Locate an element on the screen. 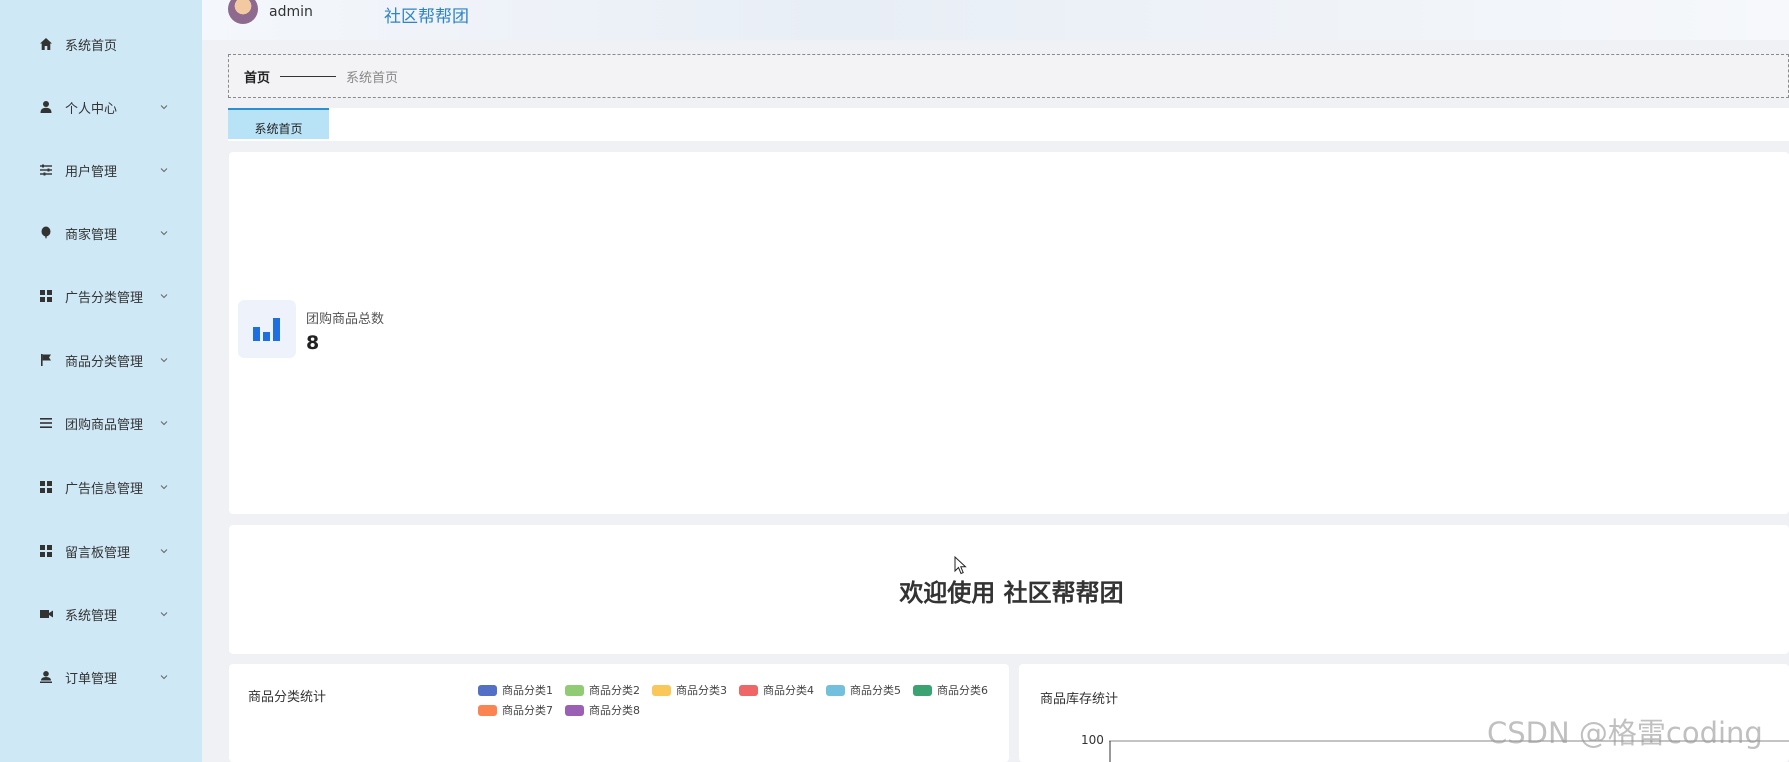 The image size is (1789, 762). bar-chart-icon is located at coordinates (266, 329).